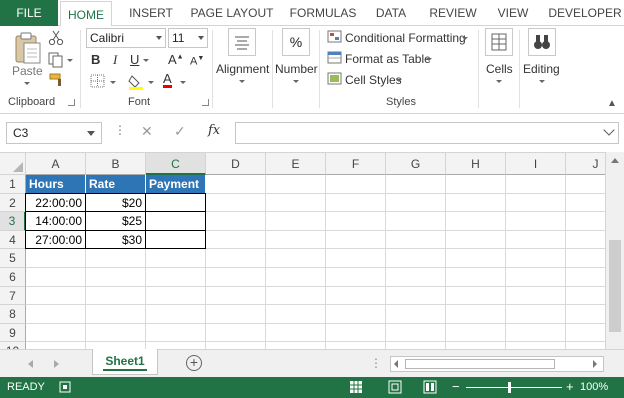  I want to click on cell-h1, so click(476, 184).